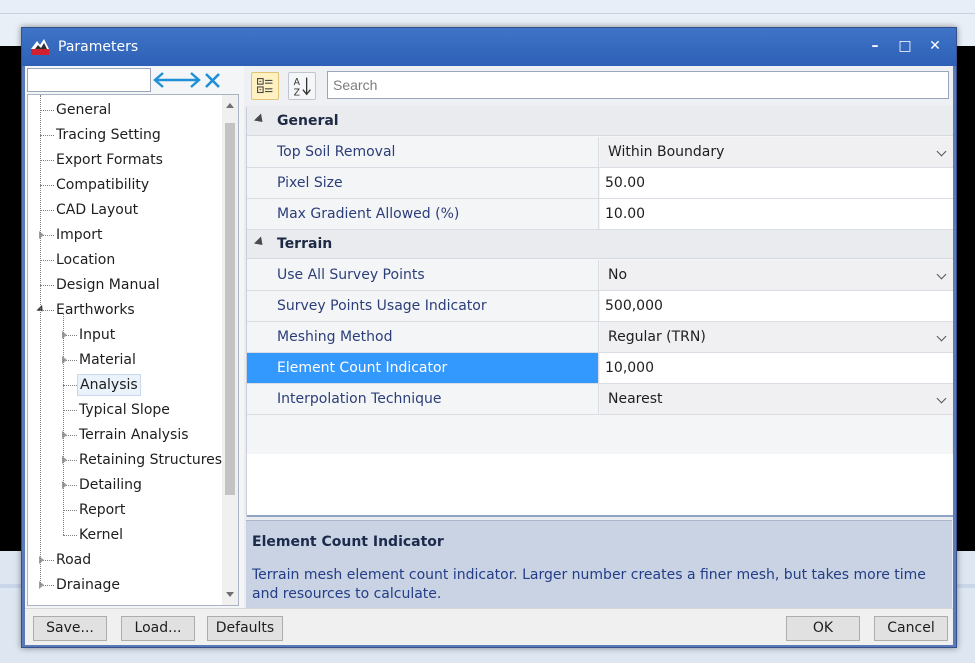  What do you see at coordinates (776, 337) in the screenshot?
I see `property-dropdown: Regular (TRN)` at bounding box center [776, 337].